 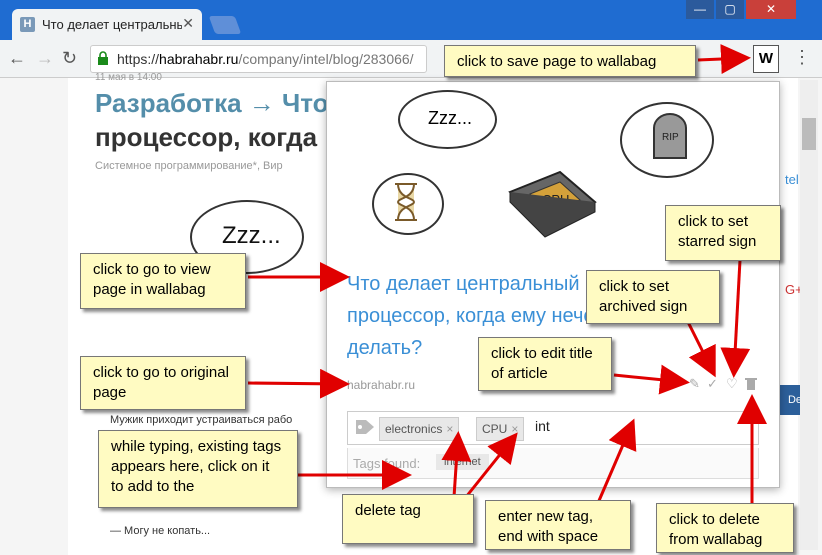 I want to click on callout-edit: click to edit title of article, so click(x=545, y=364).